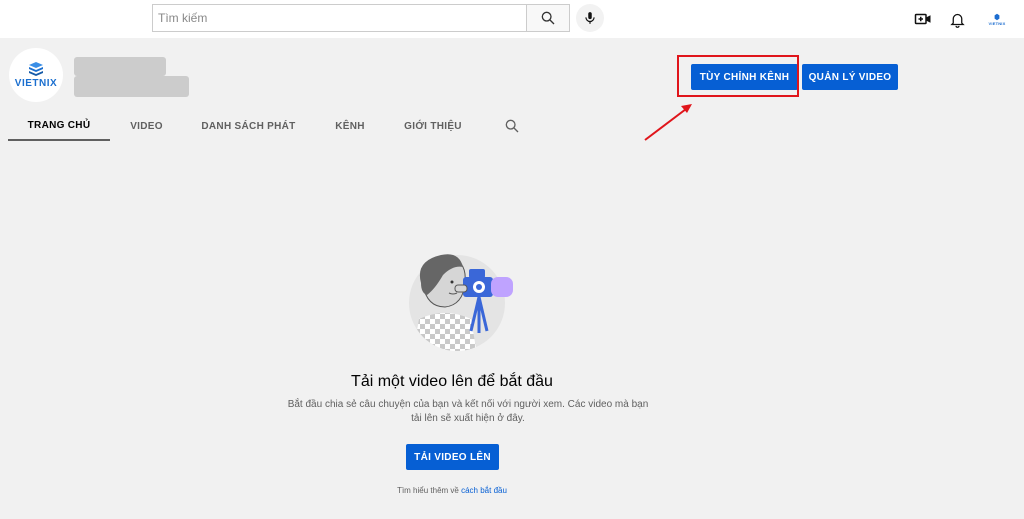  I want to click on manage-videos-button: QUẢN LÝ VIDEO, so click(850, 77).